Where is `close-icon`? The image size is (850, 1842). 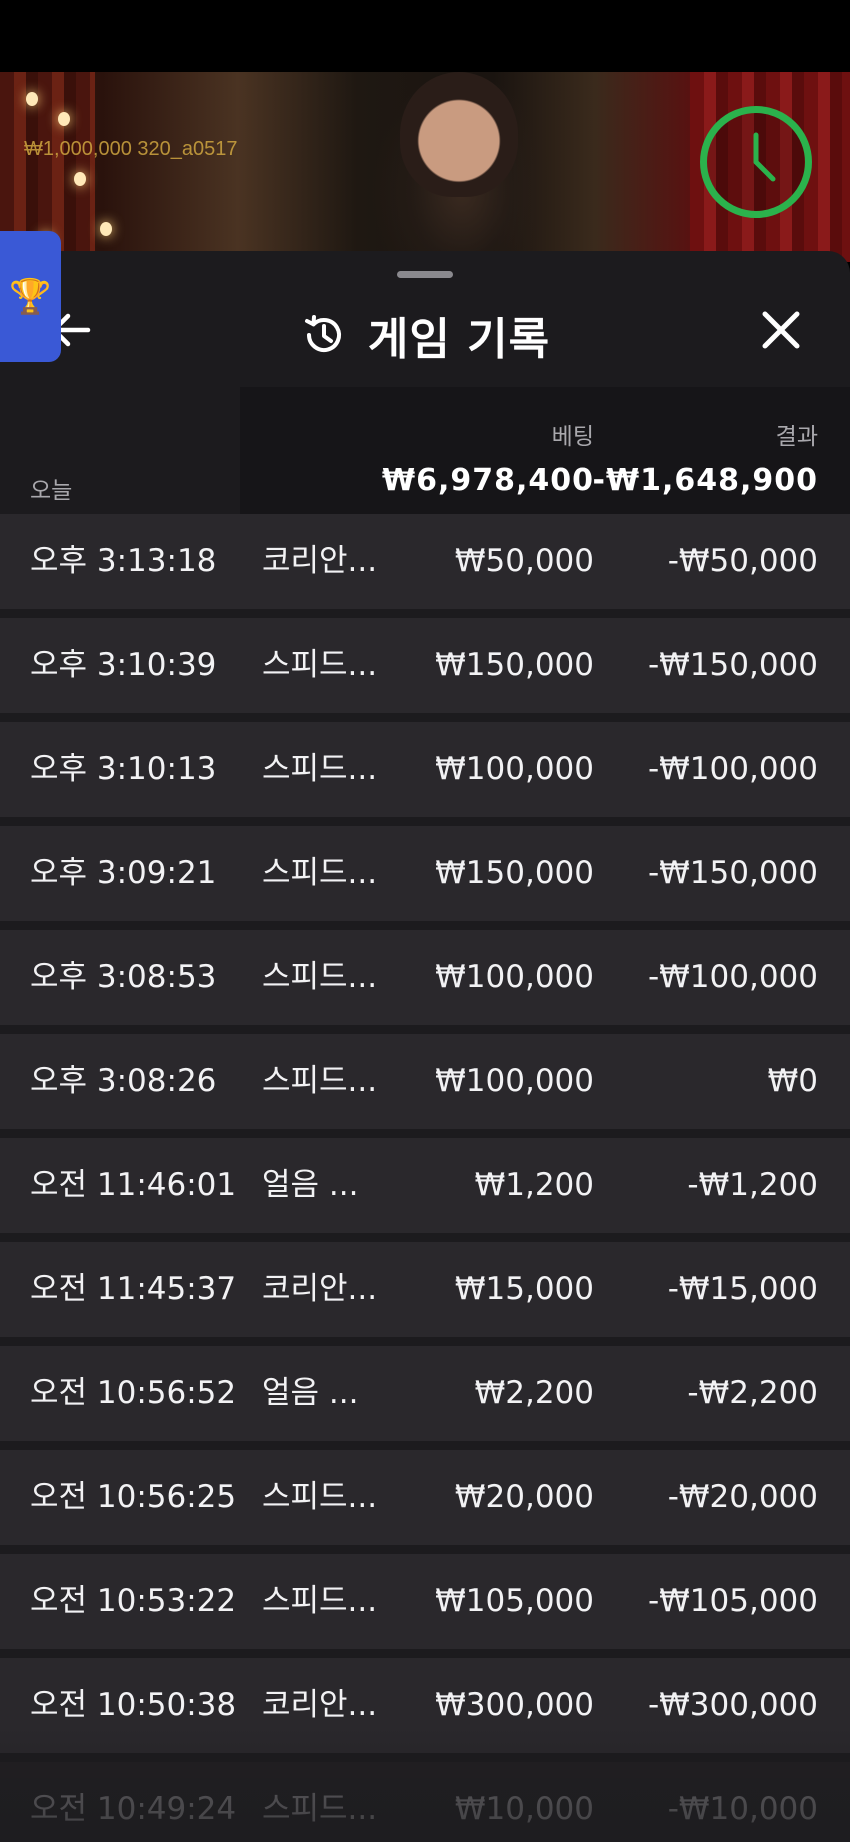 close-icon is located at coordinates (781, 330).